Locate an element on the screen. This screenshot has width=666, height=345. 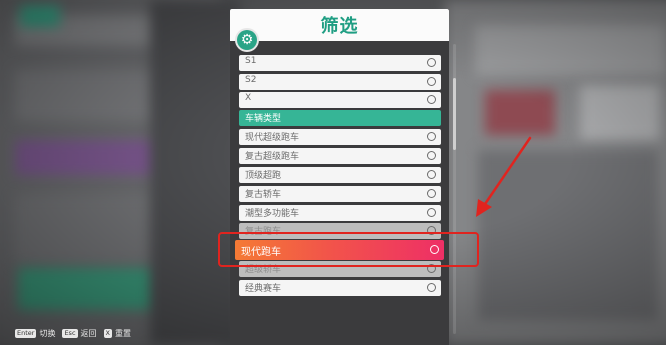
enter-key-icon: Enter is located at coordinates (26, 333).